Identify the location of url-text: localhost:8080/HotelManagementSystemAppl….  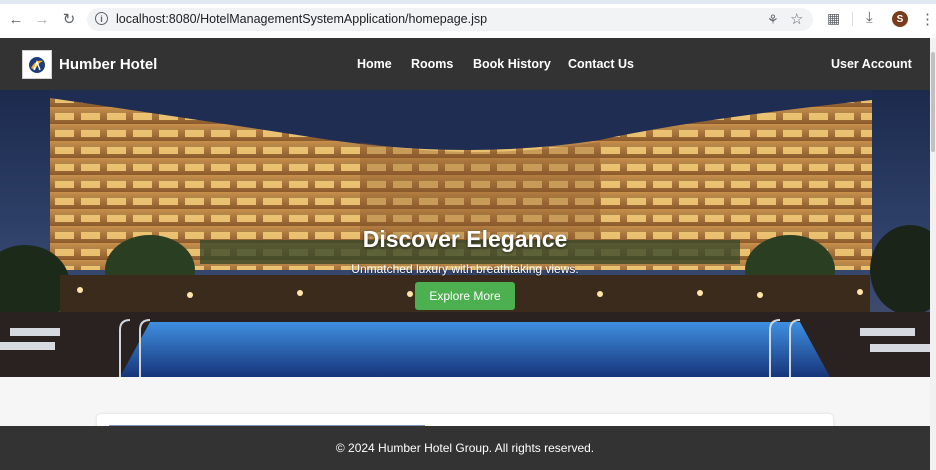
(301, 19).